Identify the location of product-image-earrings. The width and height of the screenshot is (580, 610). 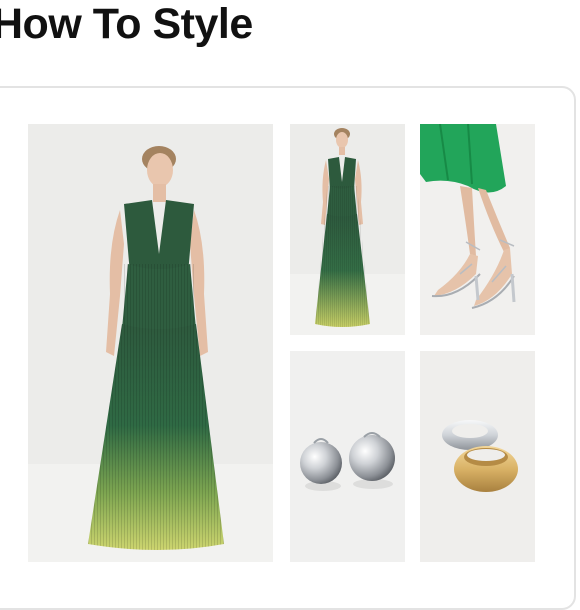
(347, 456).